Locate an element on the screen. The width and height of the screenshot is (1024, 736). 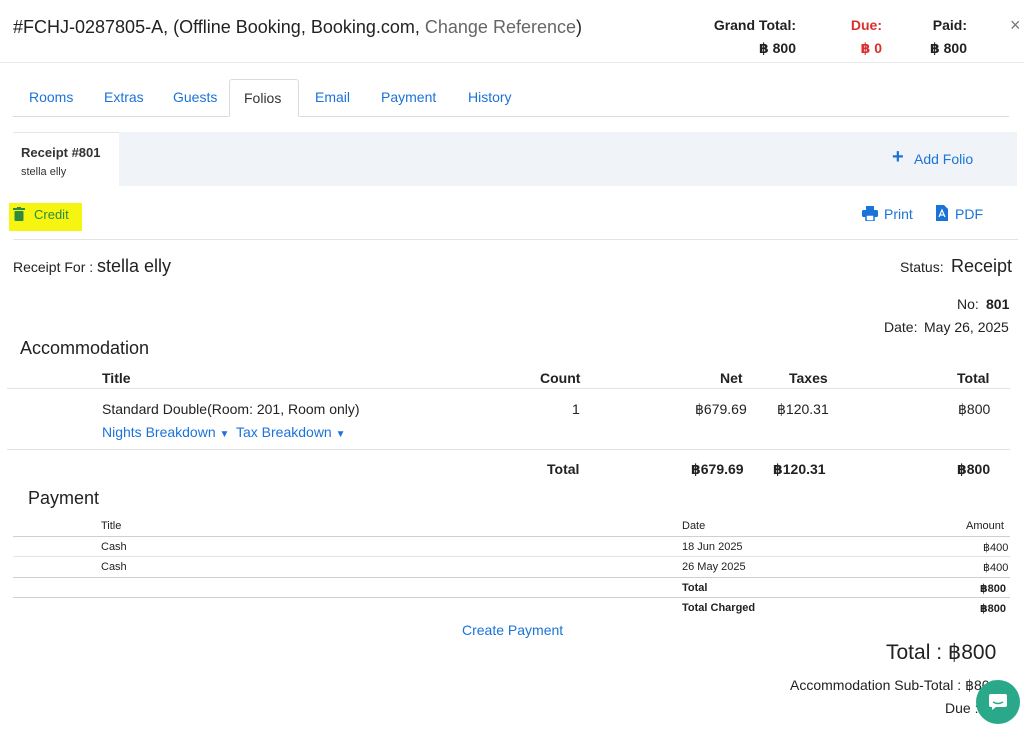
status-value: Receipt is located at coordinates (982, 266).